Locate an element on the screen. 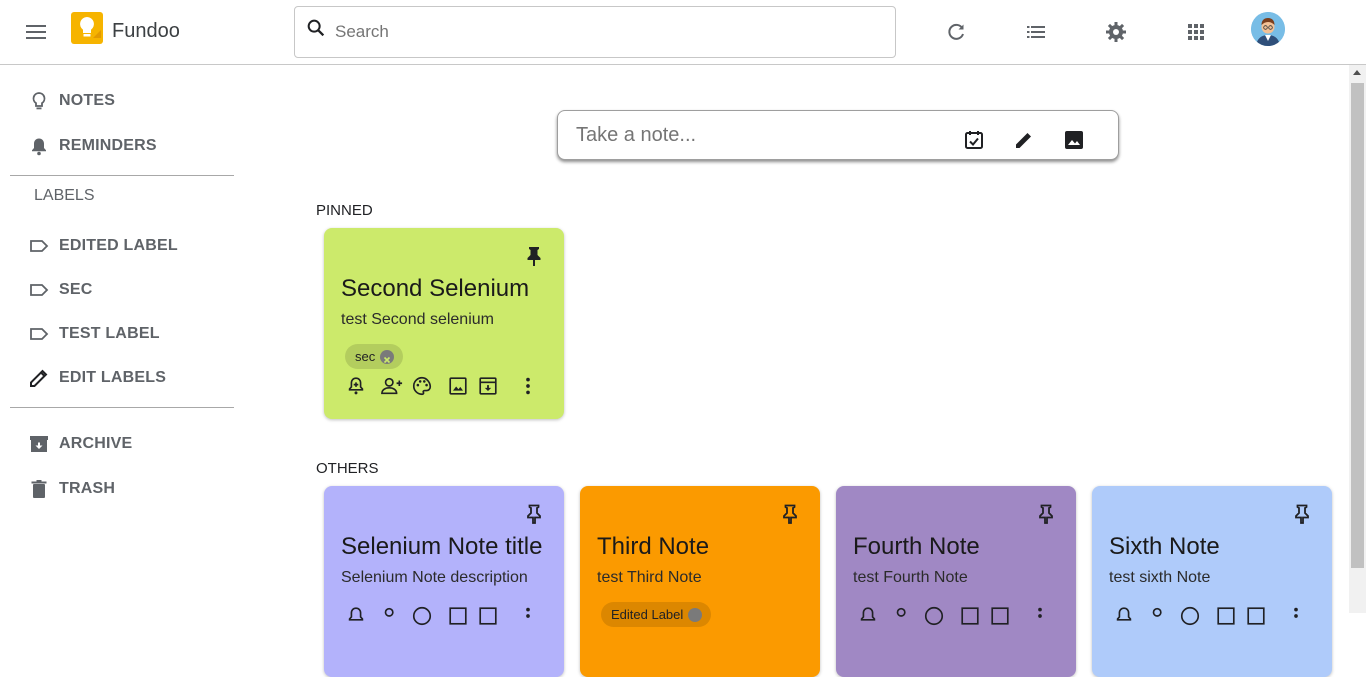 The image size is (1366, 677). label-chip-text: Edited Label is located at coordinates (647, 614).